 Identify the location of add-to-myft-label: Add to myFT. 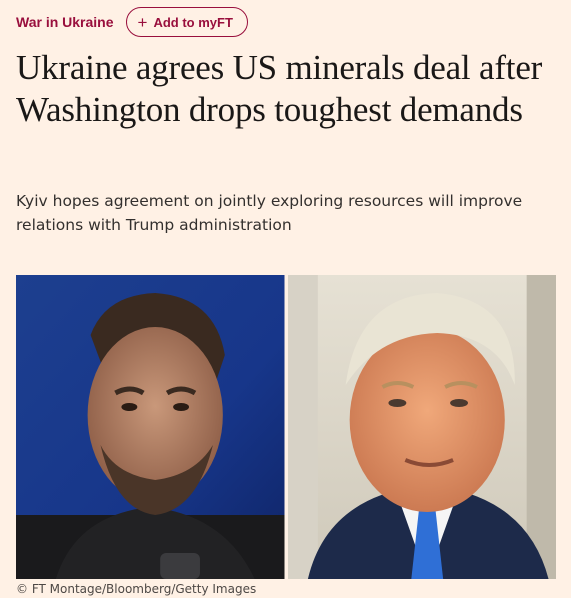
(193, 22).